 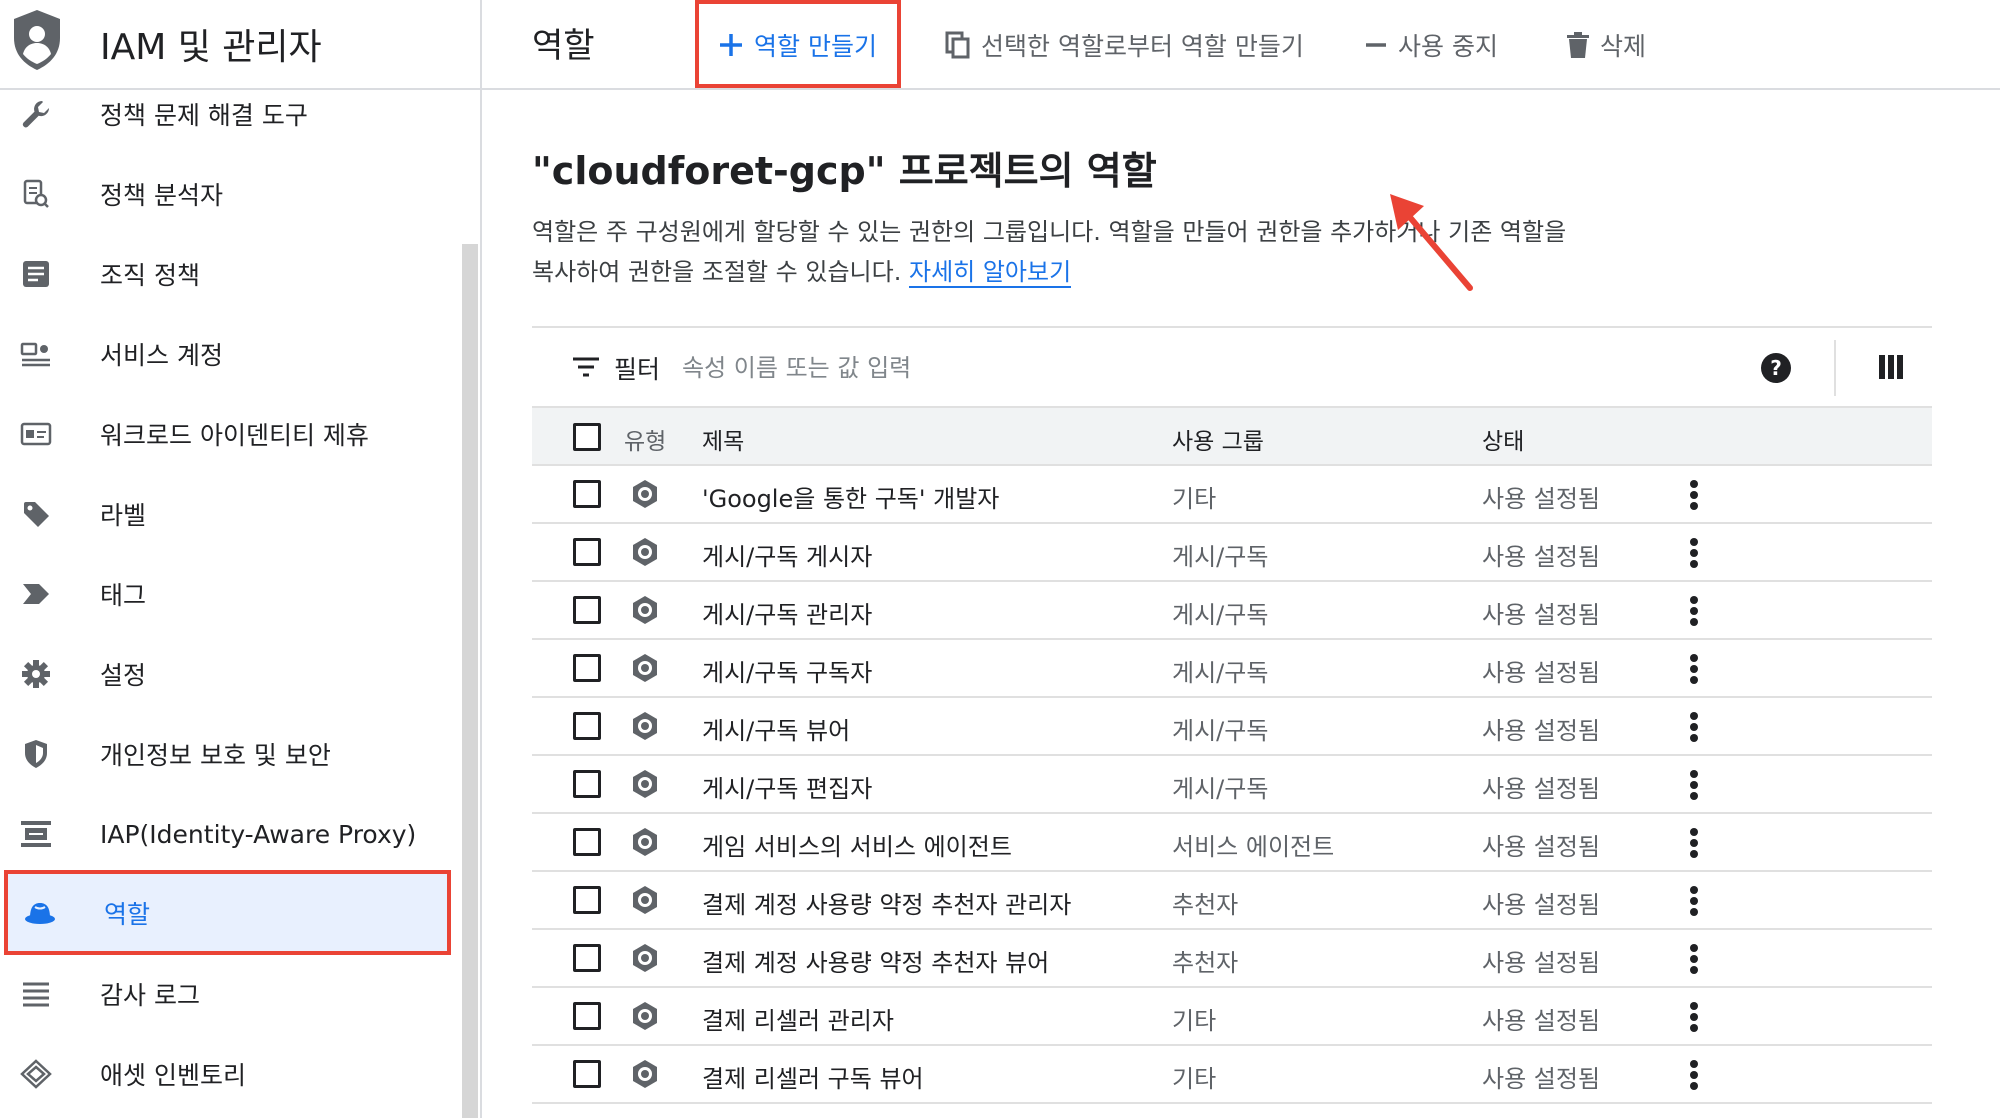 I want to click on role-title: 게시/구독 관리자, so click(x=787, y=612).